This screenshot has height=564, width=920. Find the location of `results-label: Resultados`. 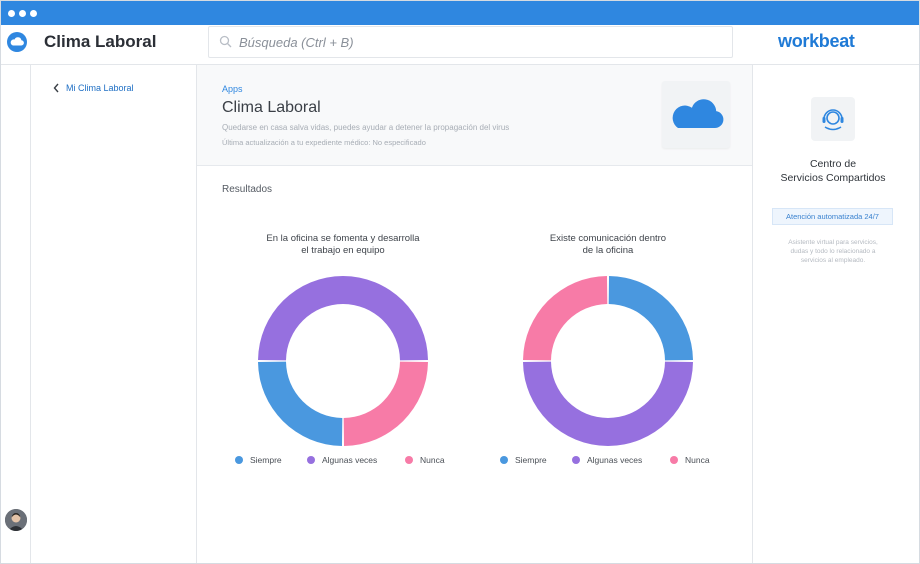

results-label: Resultados is located at coordinates (247, 189).